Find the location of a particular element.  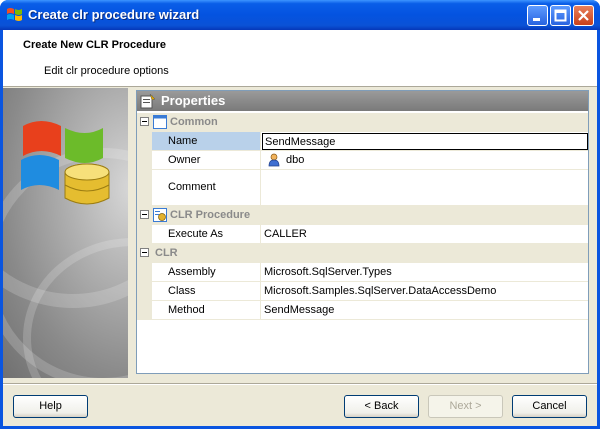

window-title: Create clr procedure wizard is located at coordinates (114, 14).